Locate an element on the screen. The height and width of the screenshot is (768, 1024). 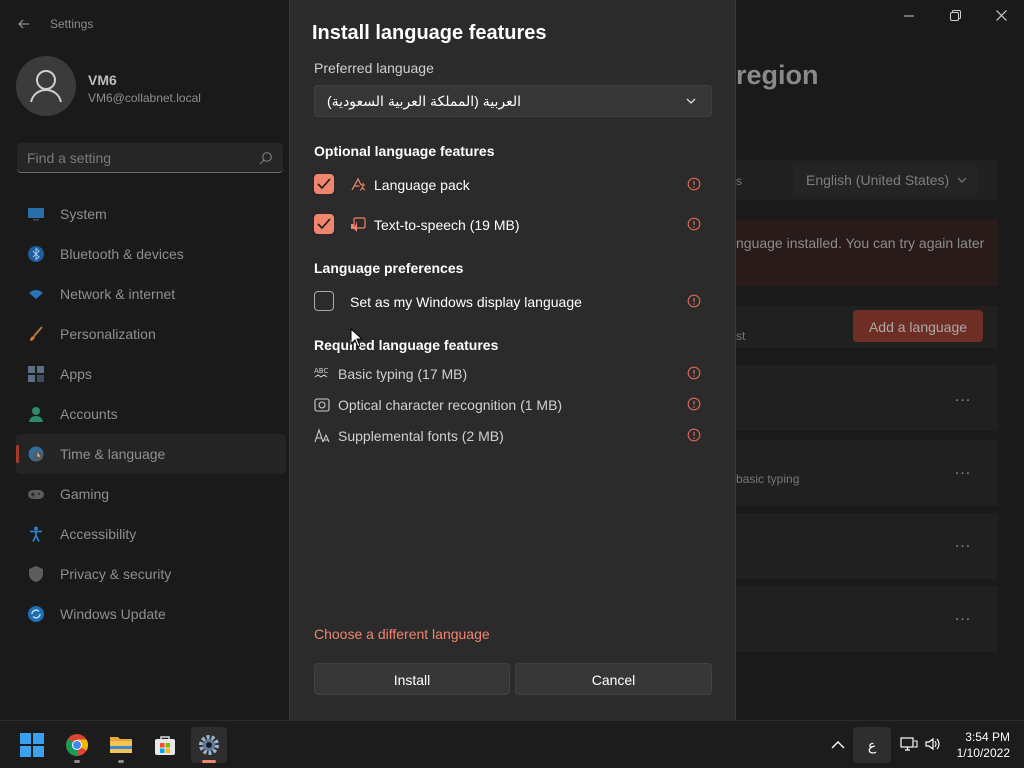
network-icon is located at coordinates (909, 744).